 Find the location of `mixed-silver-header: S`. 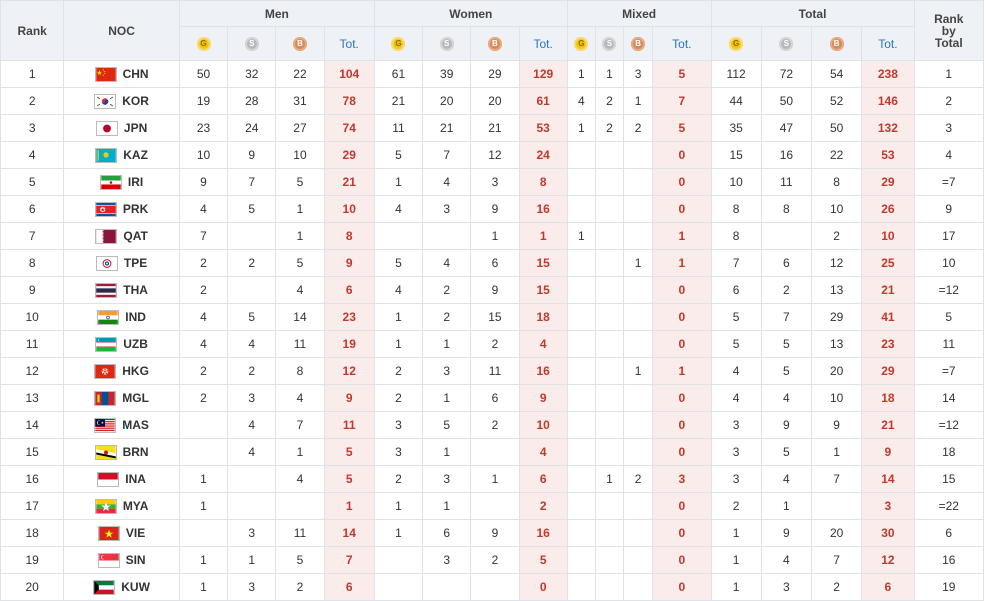

mixed-silver-header: S is located at coordinates (609, 44).